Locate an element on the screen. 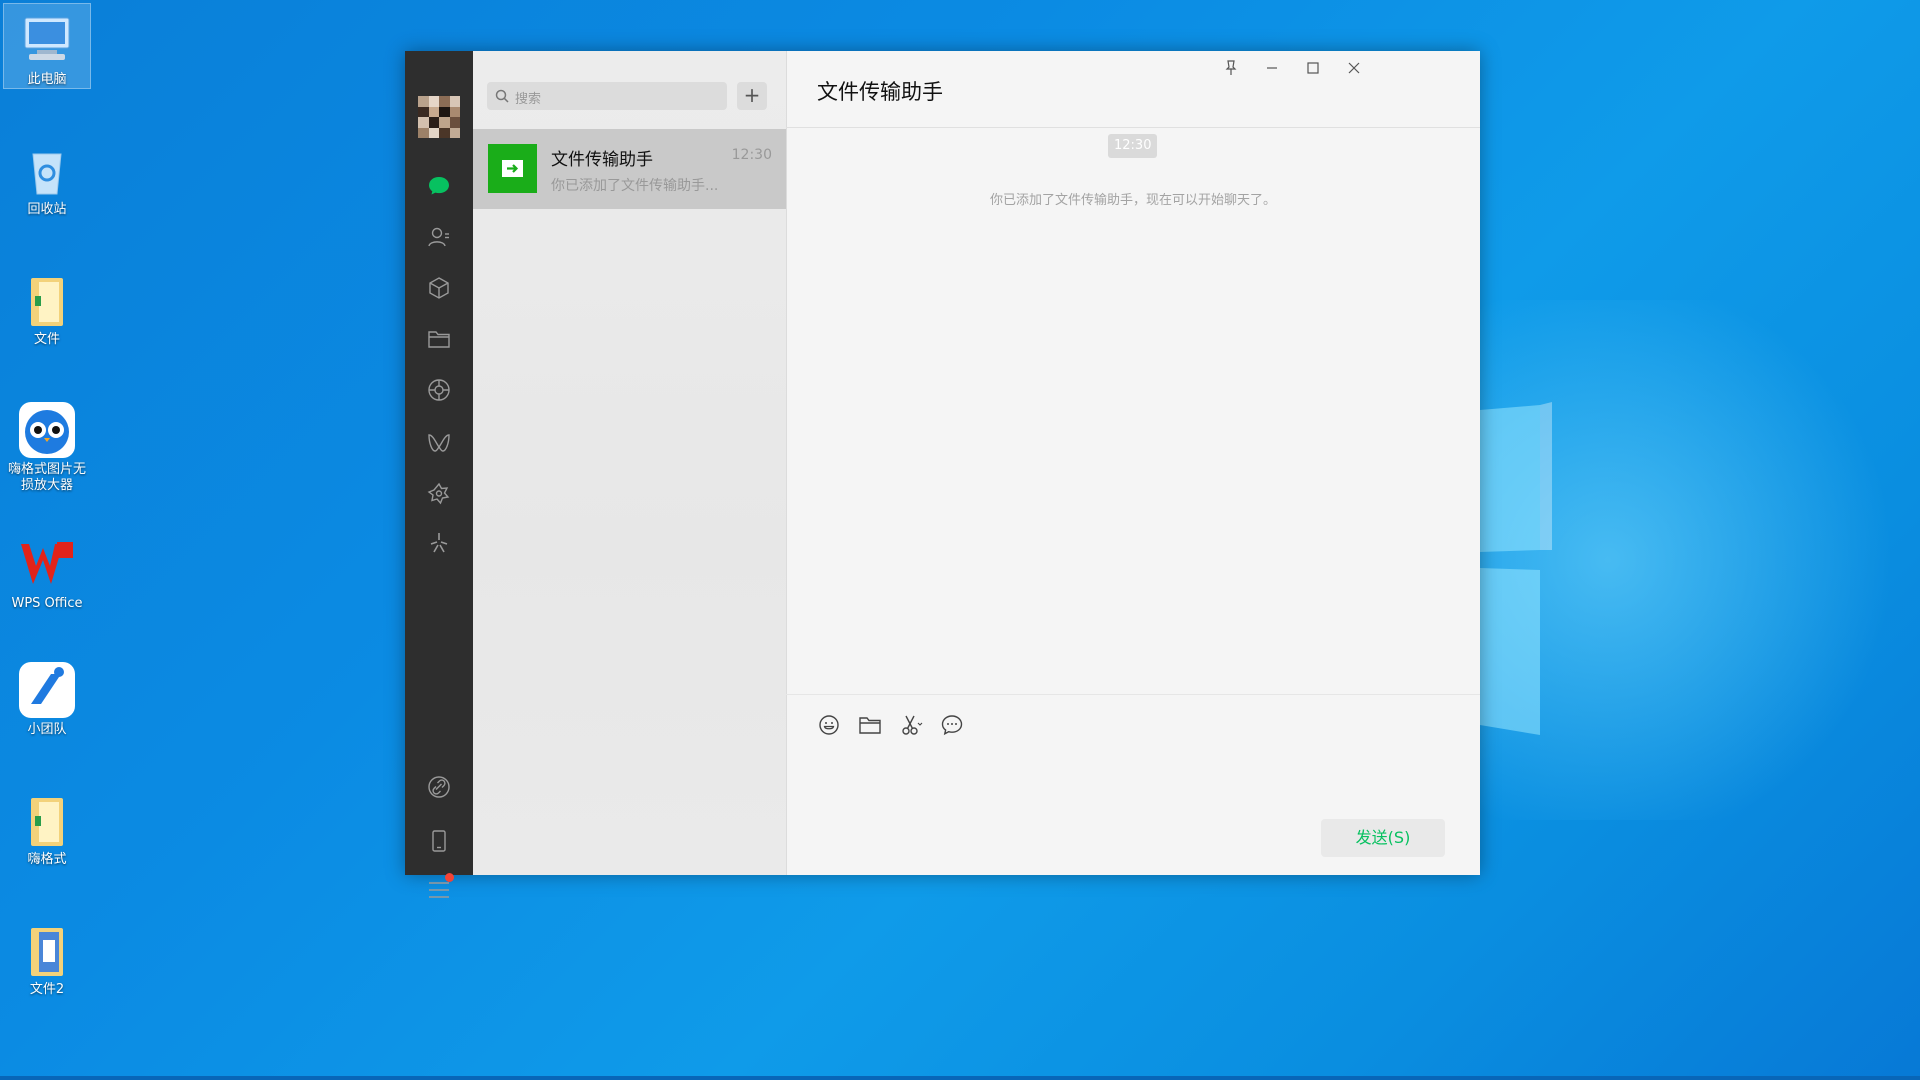  desktop-icon-this-pc: 此电脑 is located at coordinates (47, 46).